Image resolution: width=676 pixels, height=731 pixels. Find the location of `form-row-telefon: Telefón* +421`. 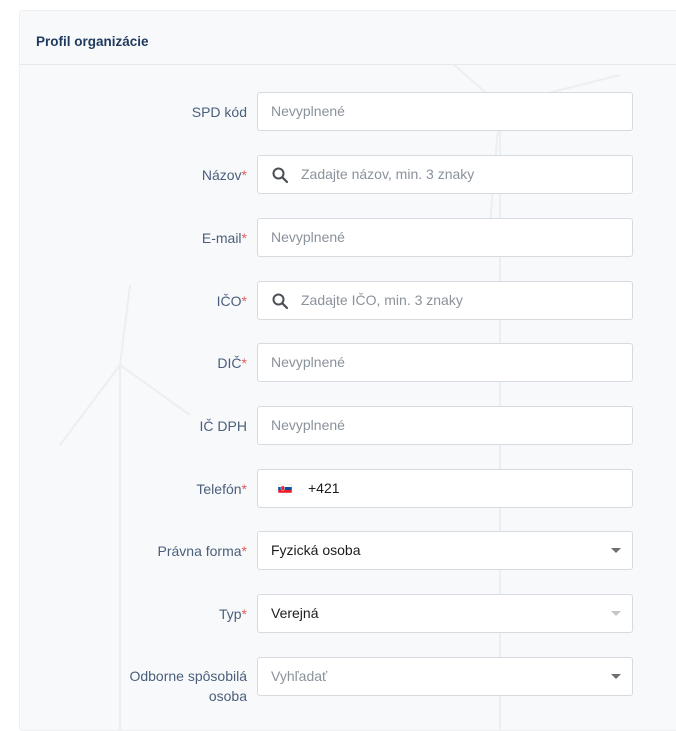

form-row-telefon: Telefón* +421 is located at coordinates (348, 489).